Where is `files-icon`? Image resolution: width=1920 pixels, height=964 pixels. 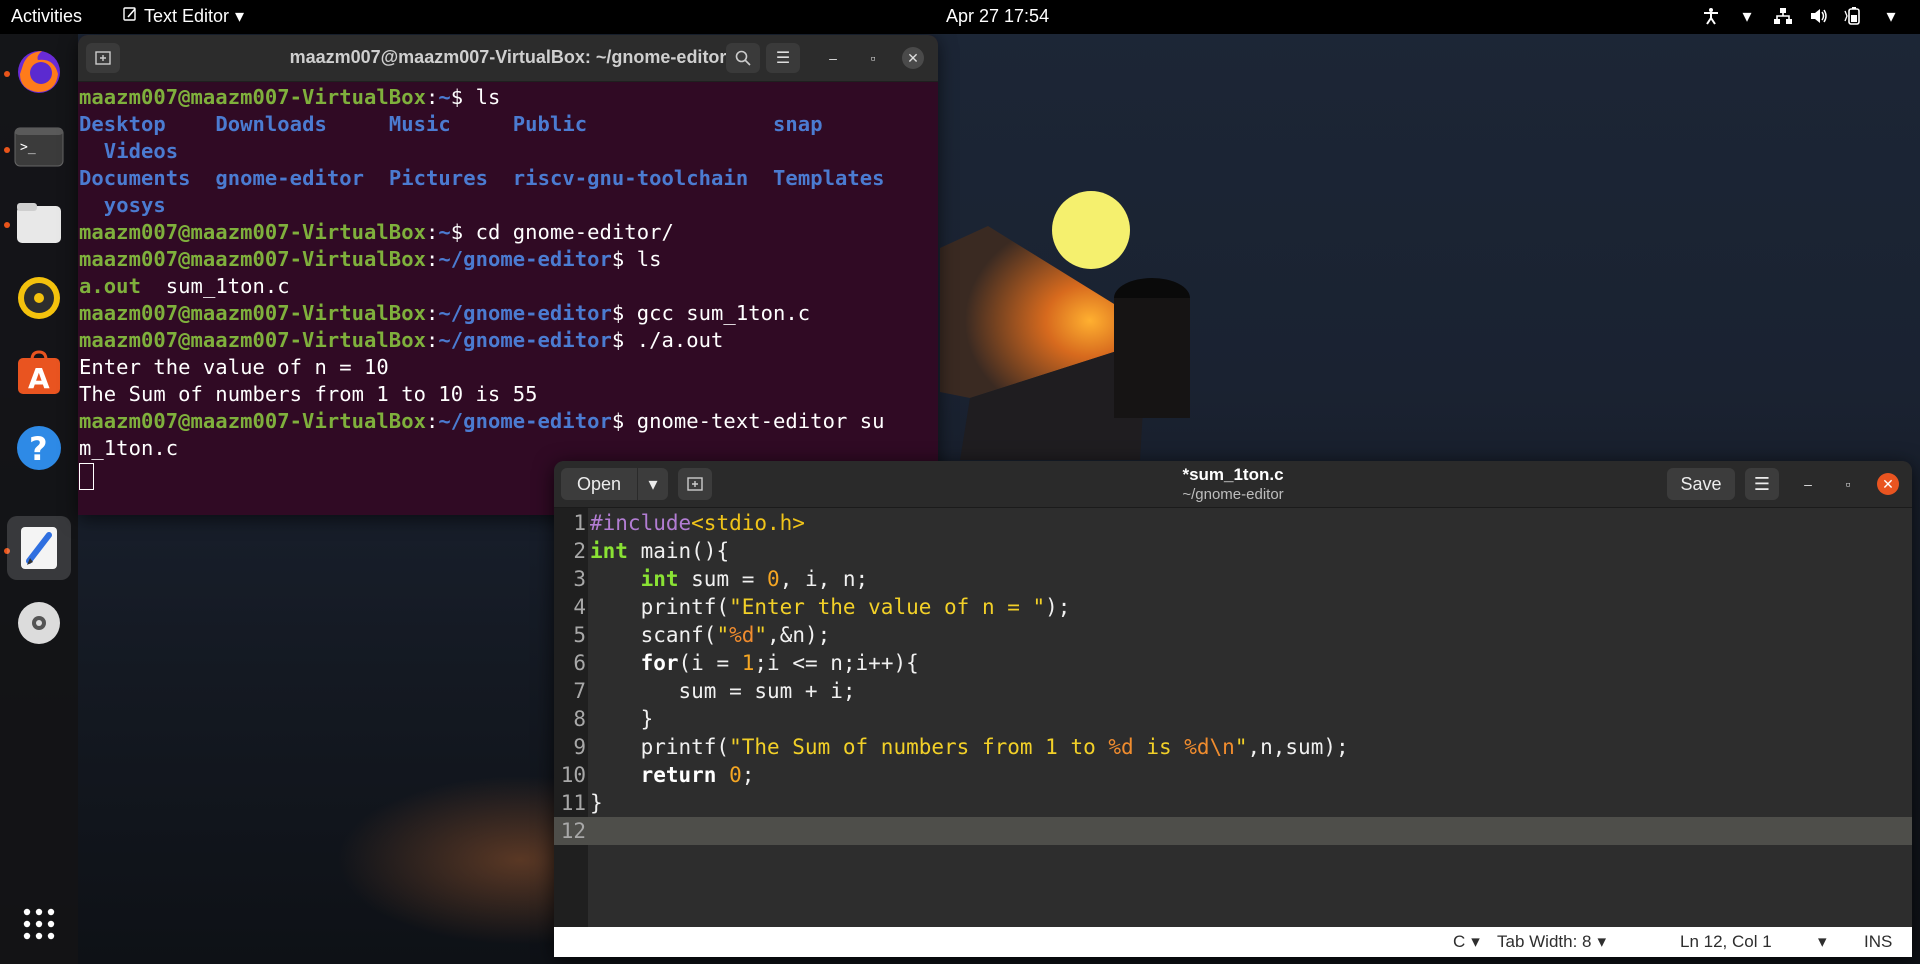 files-icon is located at coordinates (39, 223).